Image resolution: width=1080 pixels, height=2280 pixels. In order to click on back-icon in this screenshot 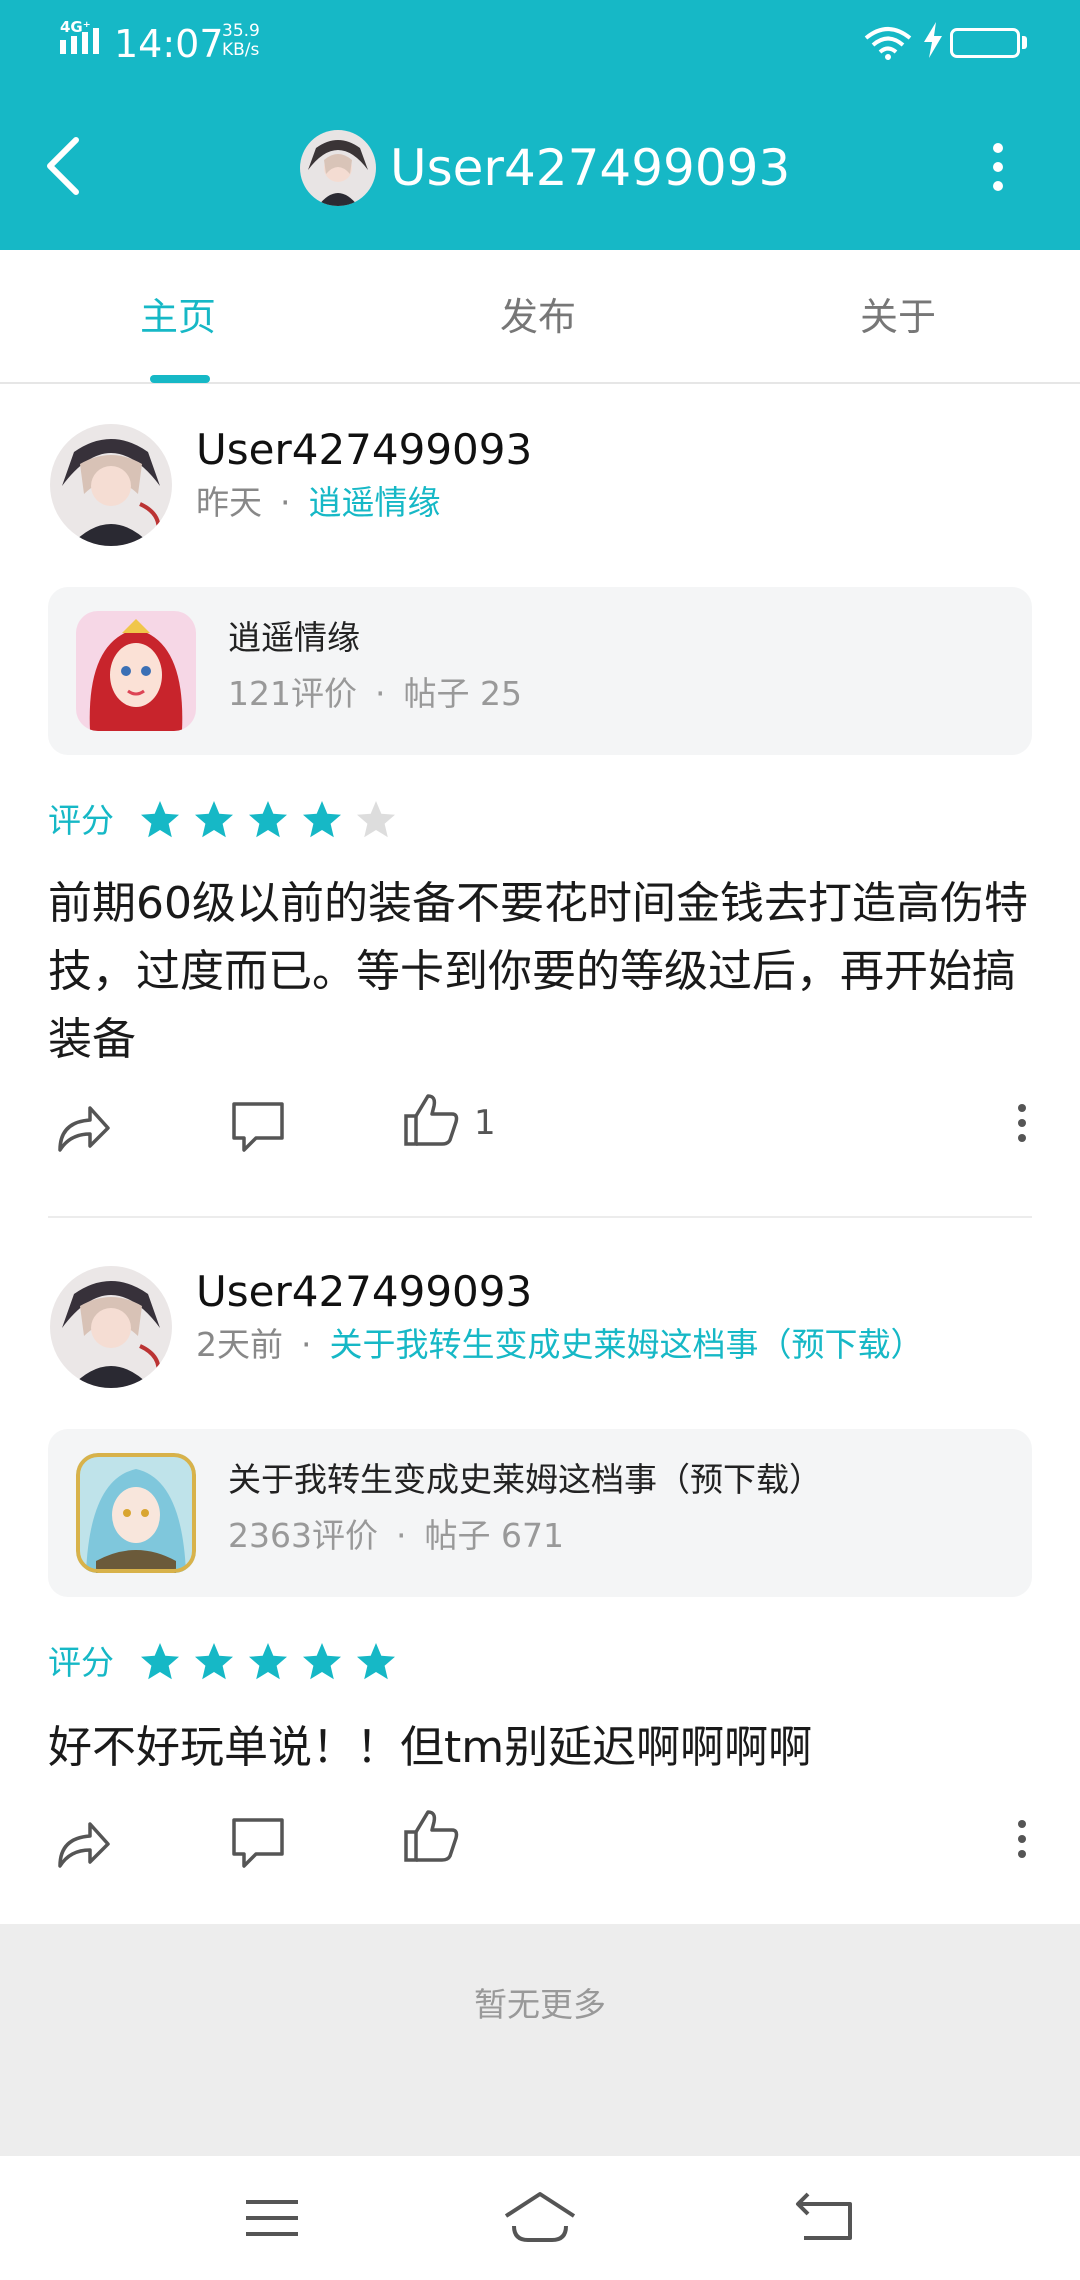, I will do `click(824, 2218)`.